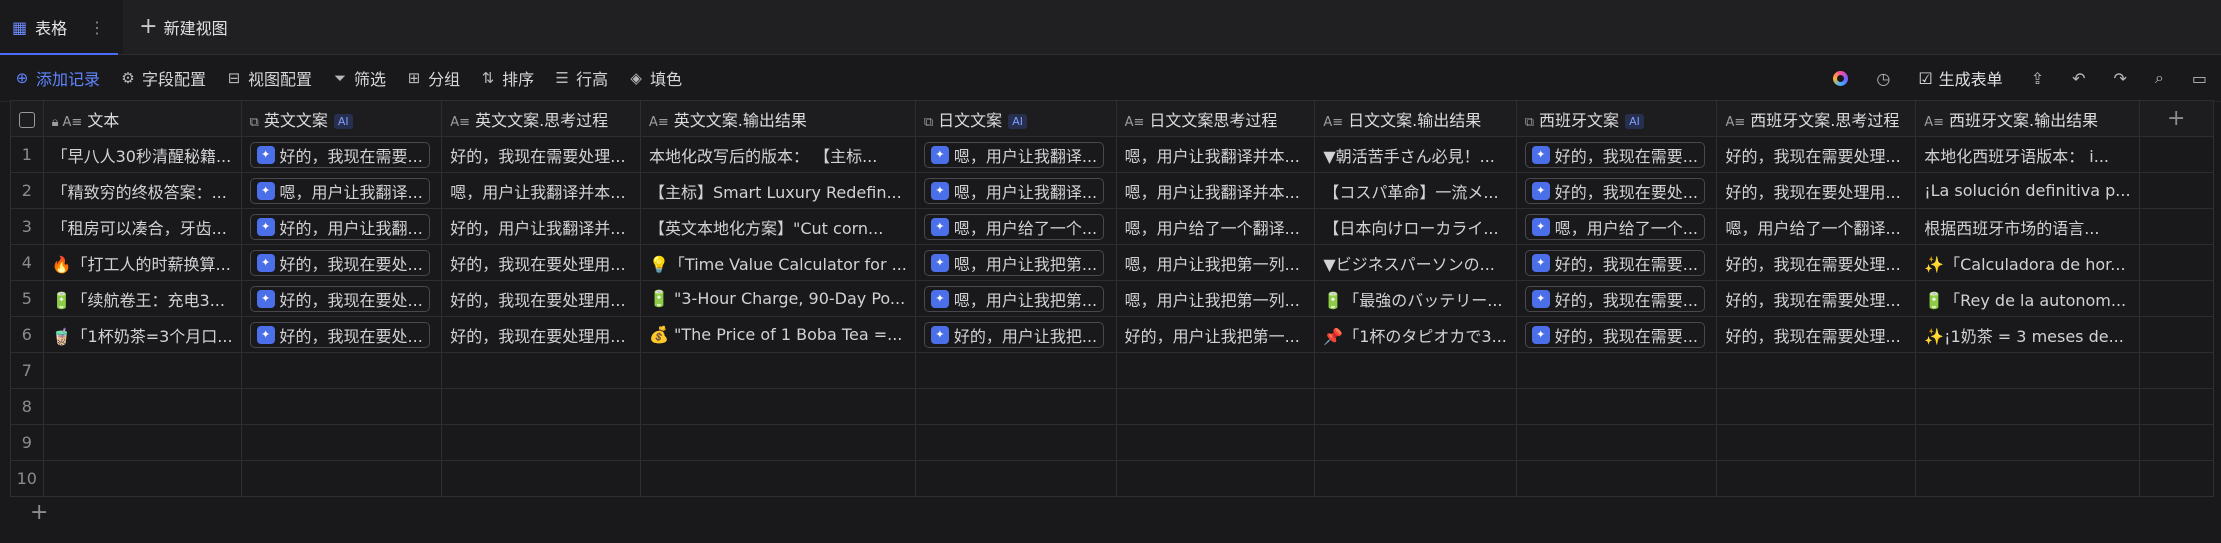 This screenshot has width=2221, height=543. What do you see at coordinates (581, 78) in the screenshot?
I see `row-height-button: ☰ 行高` at bounding box center [581, 78].